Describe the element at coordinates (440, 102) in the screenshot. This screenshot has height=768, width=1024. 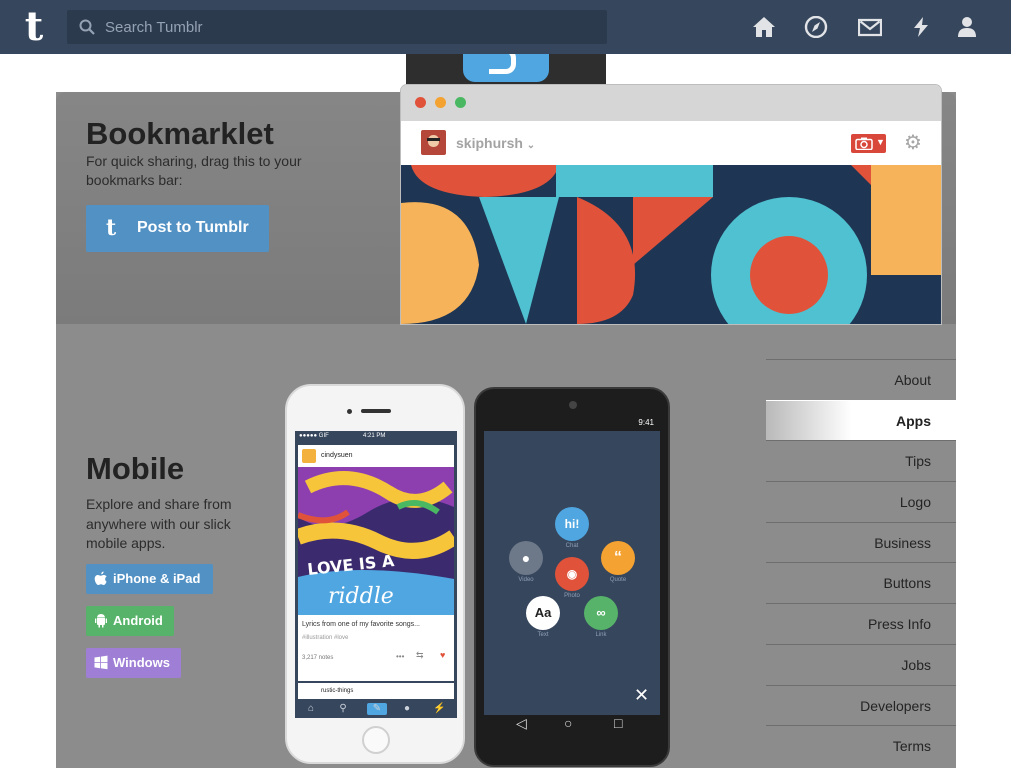
I see `minimize-dot-icon` at that location.